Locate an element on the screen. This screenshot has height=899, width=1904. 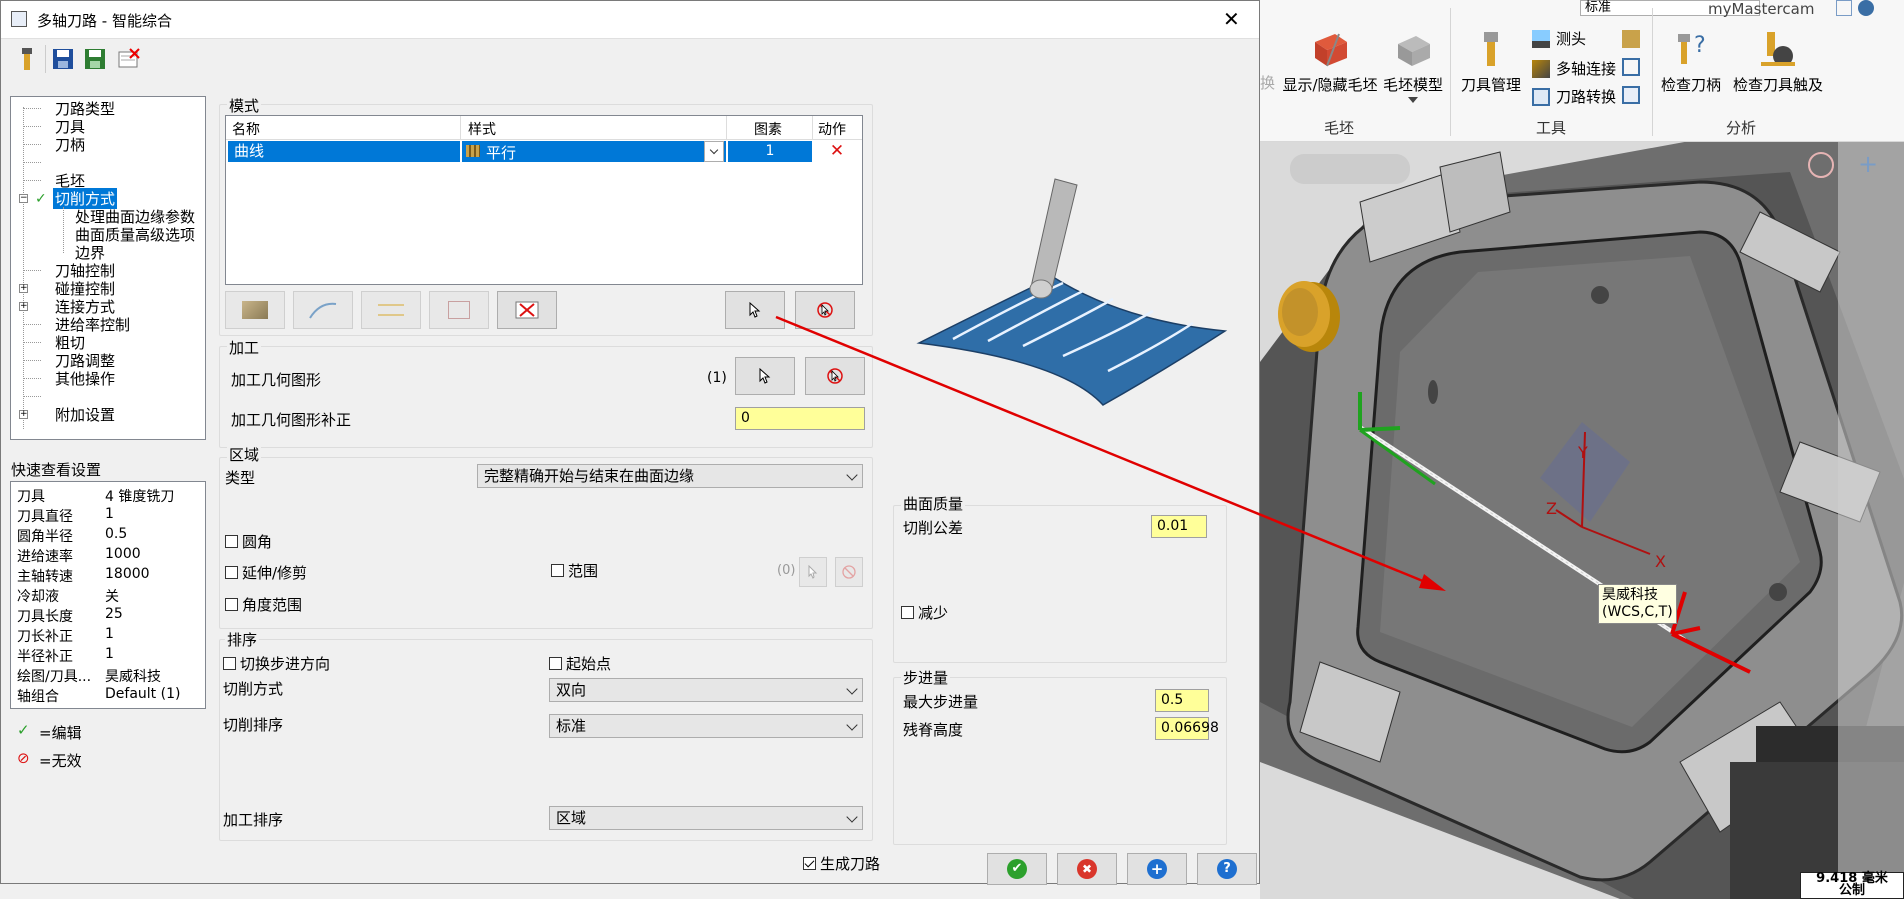
check-holder-button: ? 检查刀柄 is located at coordinates (1691, 61).